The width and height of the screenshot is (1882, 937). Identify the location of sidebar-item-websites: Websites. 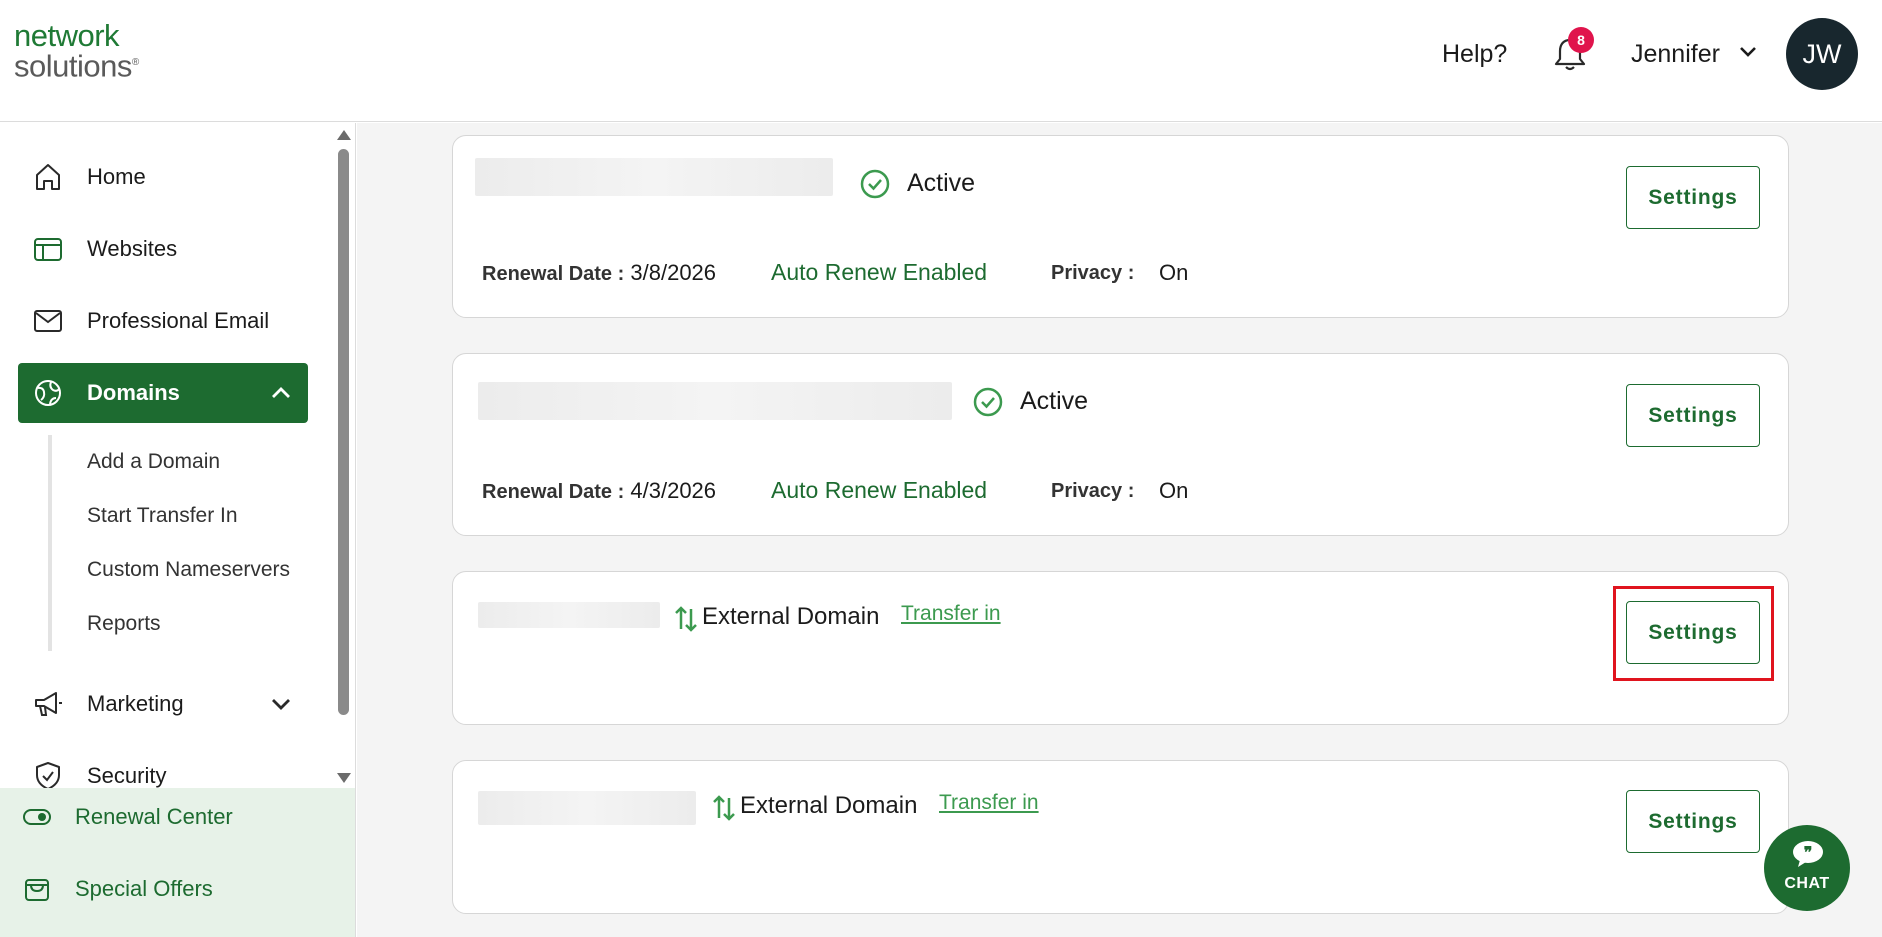
(163, 249).